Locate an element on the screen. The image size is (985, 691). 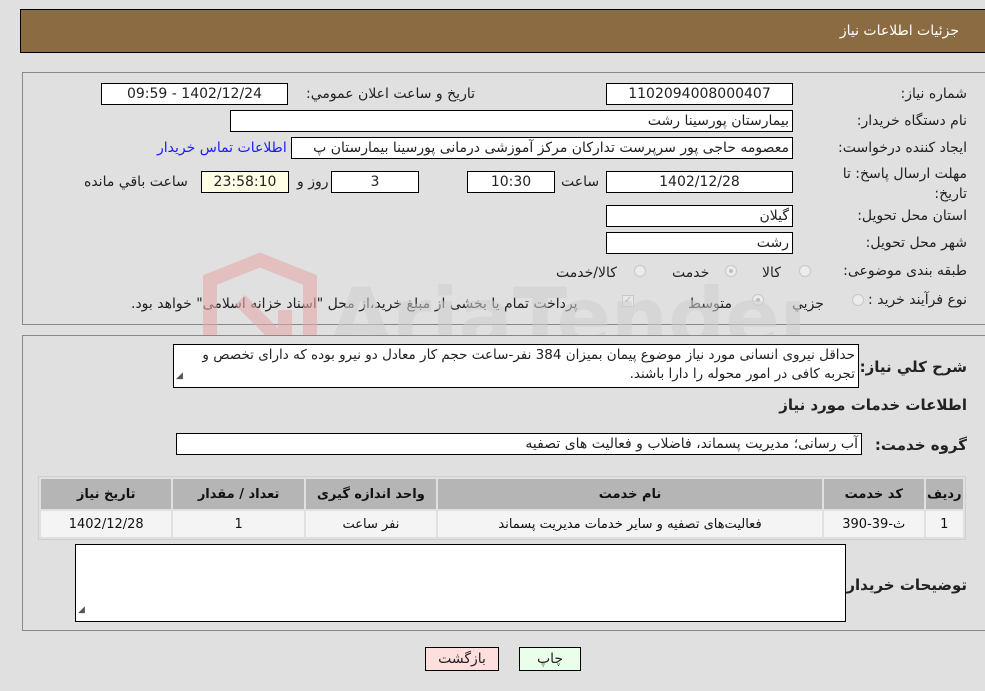
deadline-label: مهلت ارسال پاسخ: تا تاریخ: is located at coordinates (904, 184).